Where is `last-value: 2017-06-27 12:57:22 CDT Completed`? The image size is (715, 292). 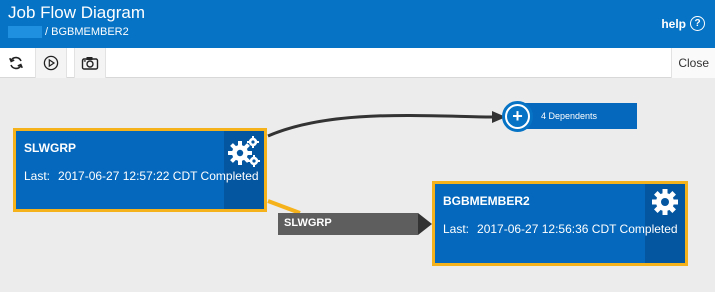
last-value: 2017-06-27 12:57:22 CDT Completed is located at coordinates (158, 176).